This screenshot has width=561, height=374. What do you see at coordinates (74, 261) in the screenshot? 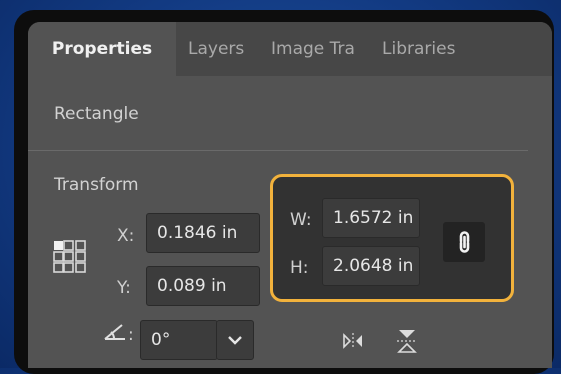
I see `reference-point-icon` at bounding box center [74, 261].